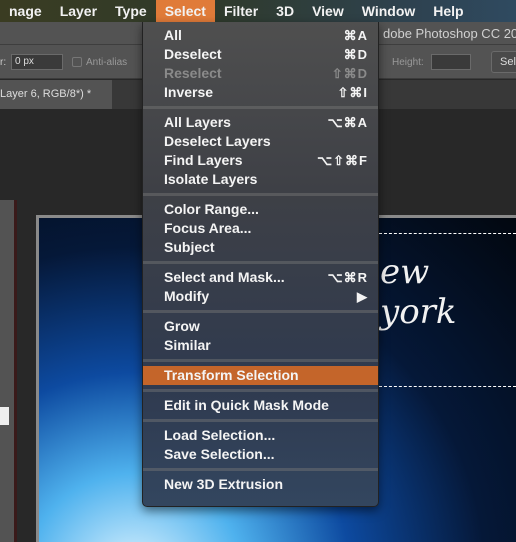  I want to click on menu-item-grow: Grow, so click(260, 326).